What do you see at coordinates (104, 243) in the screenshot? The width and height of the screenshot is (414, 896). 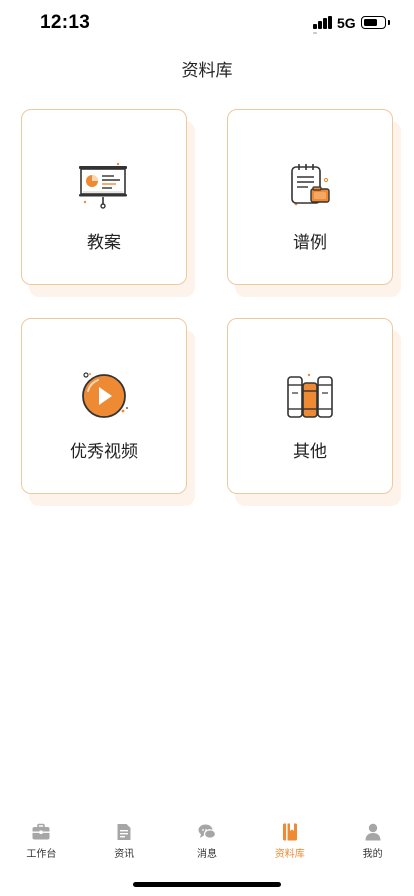 I see `category-label: 教案` at bounding box center [104, 243].